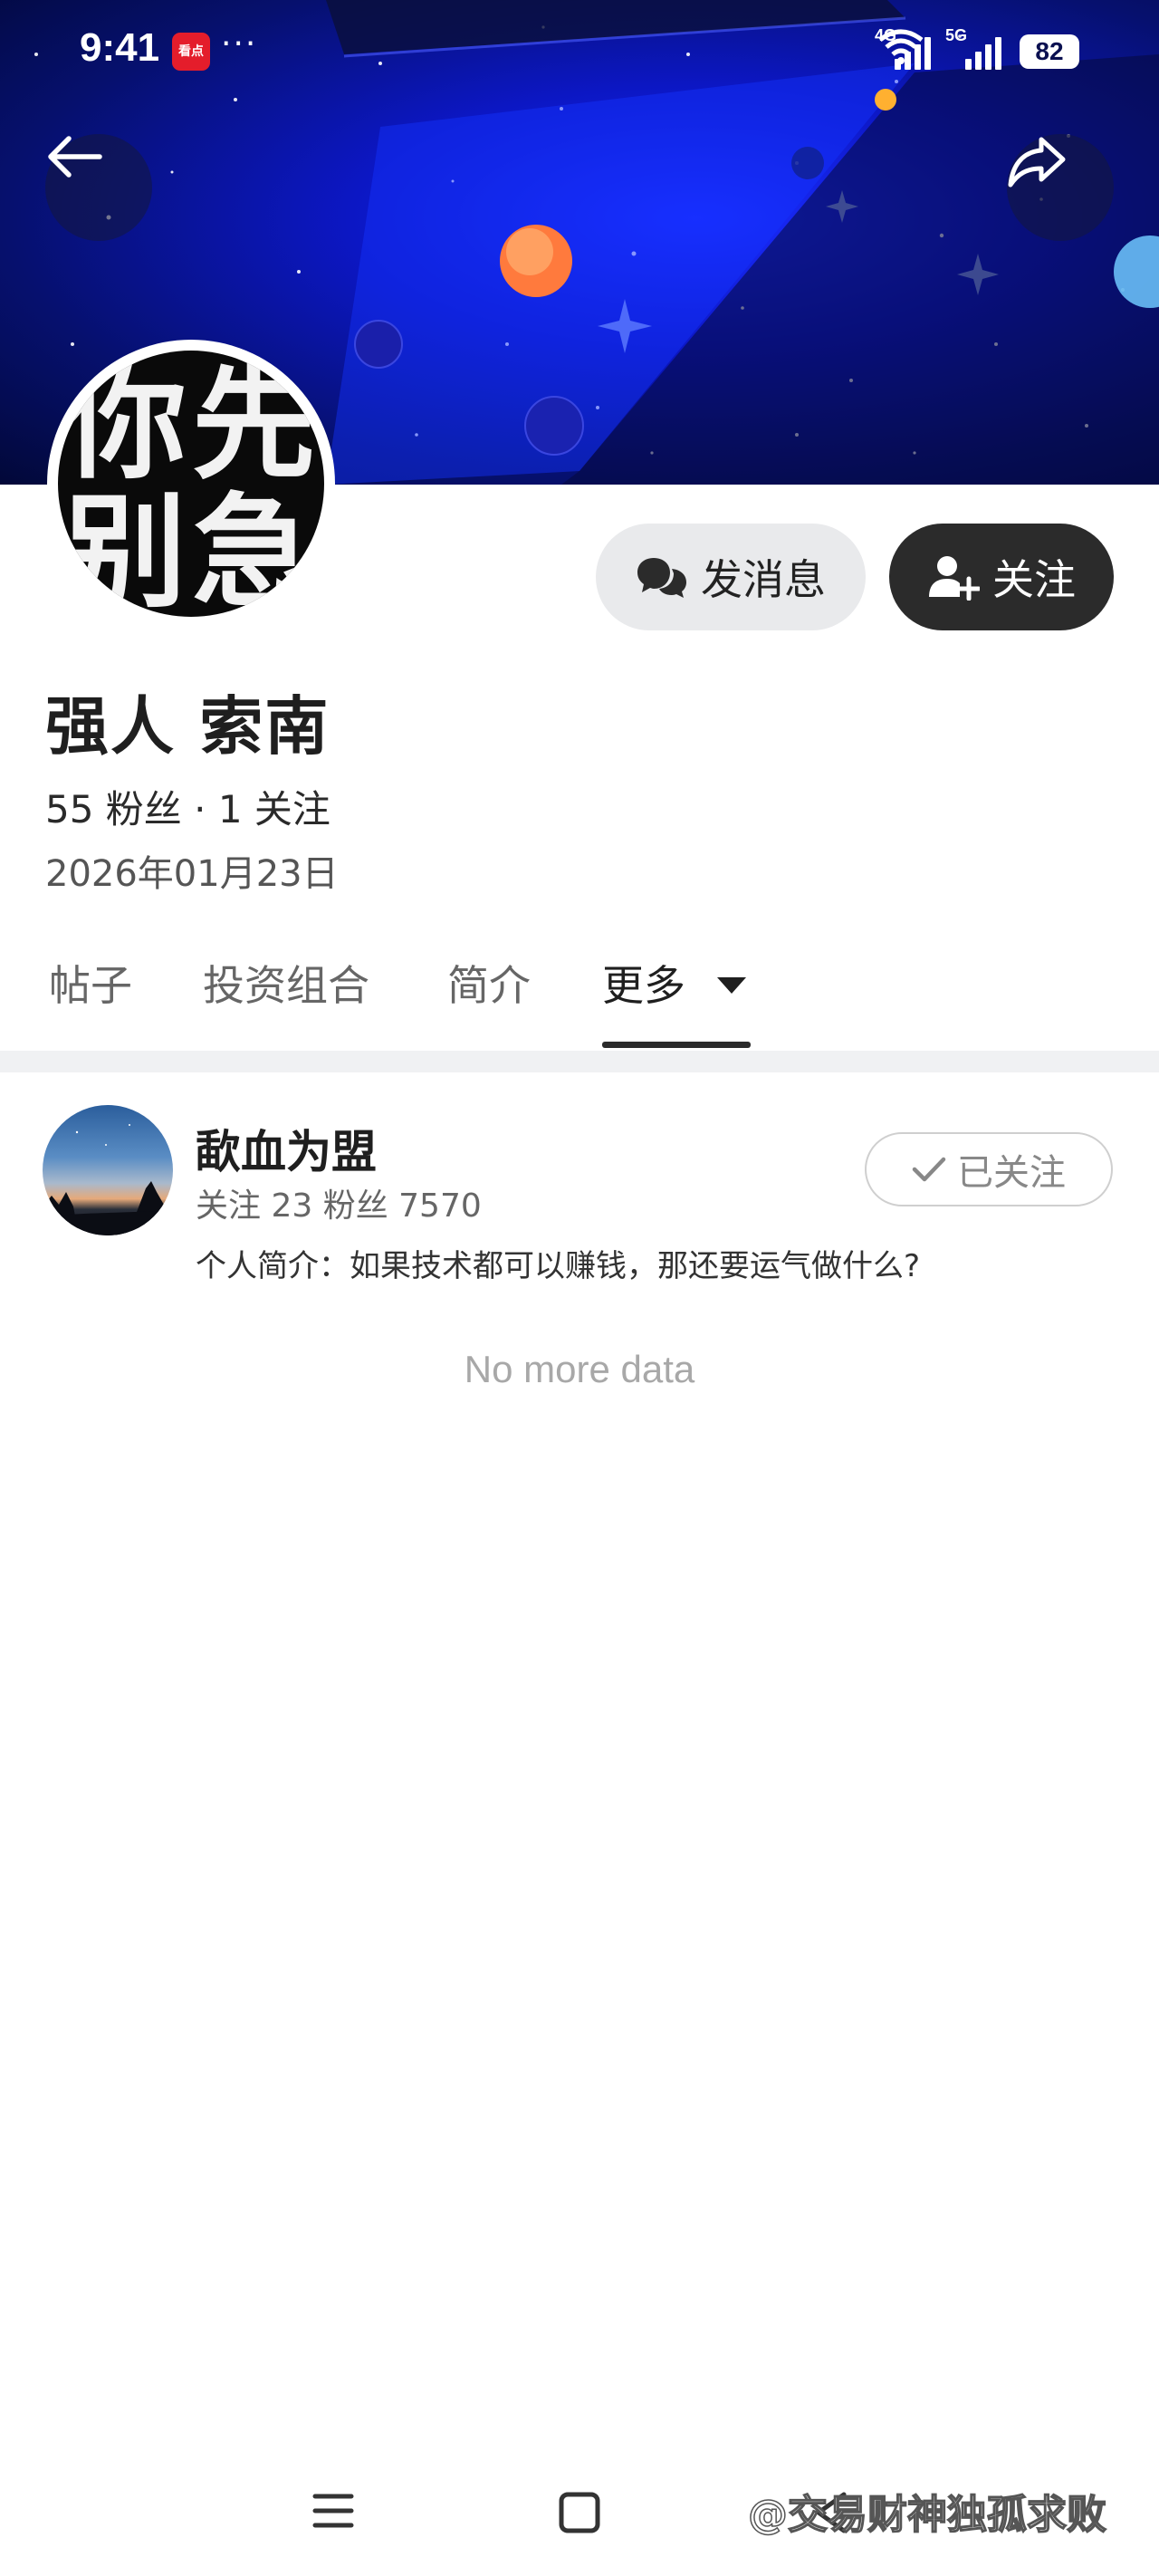 This screenshot has width=1159, height=2576. What do you see at coordinates (120, 47) in the screenshot?
I see `status-time: 9:41` at bounding box center [120, 47].